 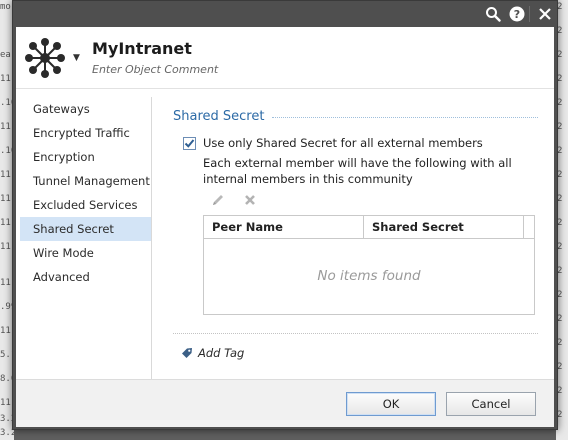 I want to click on section-header: Shared Secret, so click(x=355, y=116).